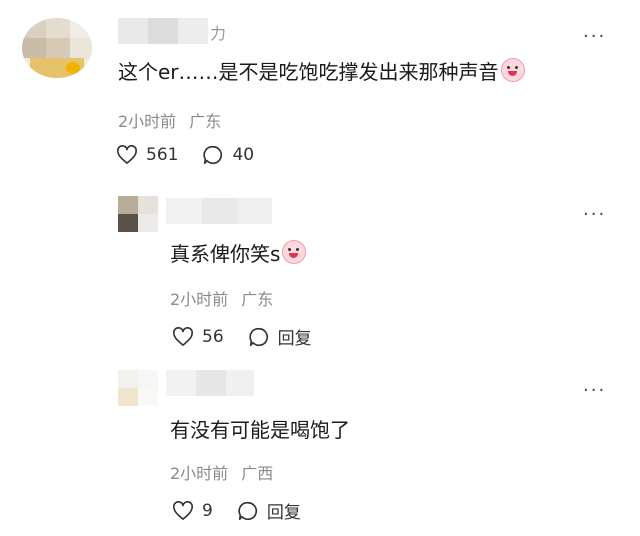 The width and height of the screenshot is (640, 536). I want to click on comment-meta: 2小时前 广西, so click(221, 472).